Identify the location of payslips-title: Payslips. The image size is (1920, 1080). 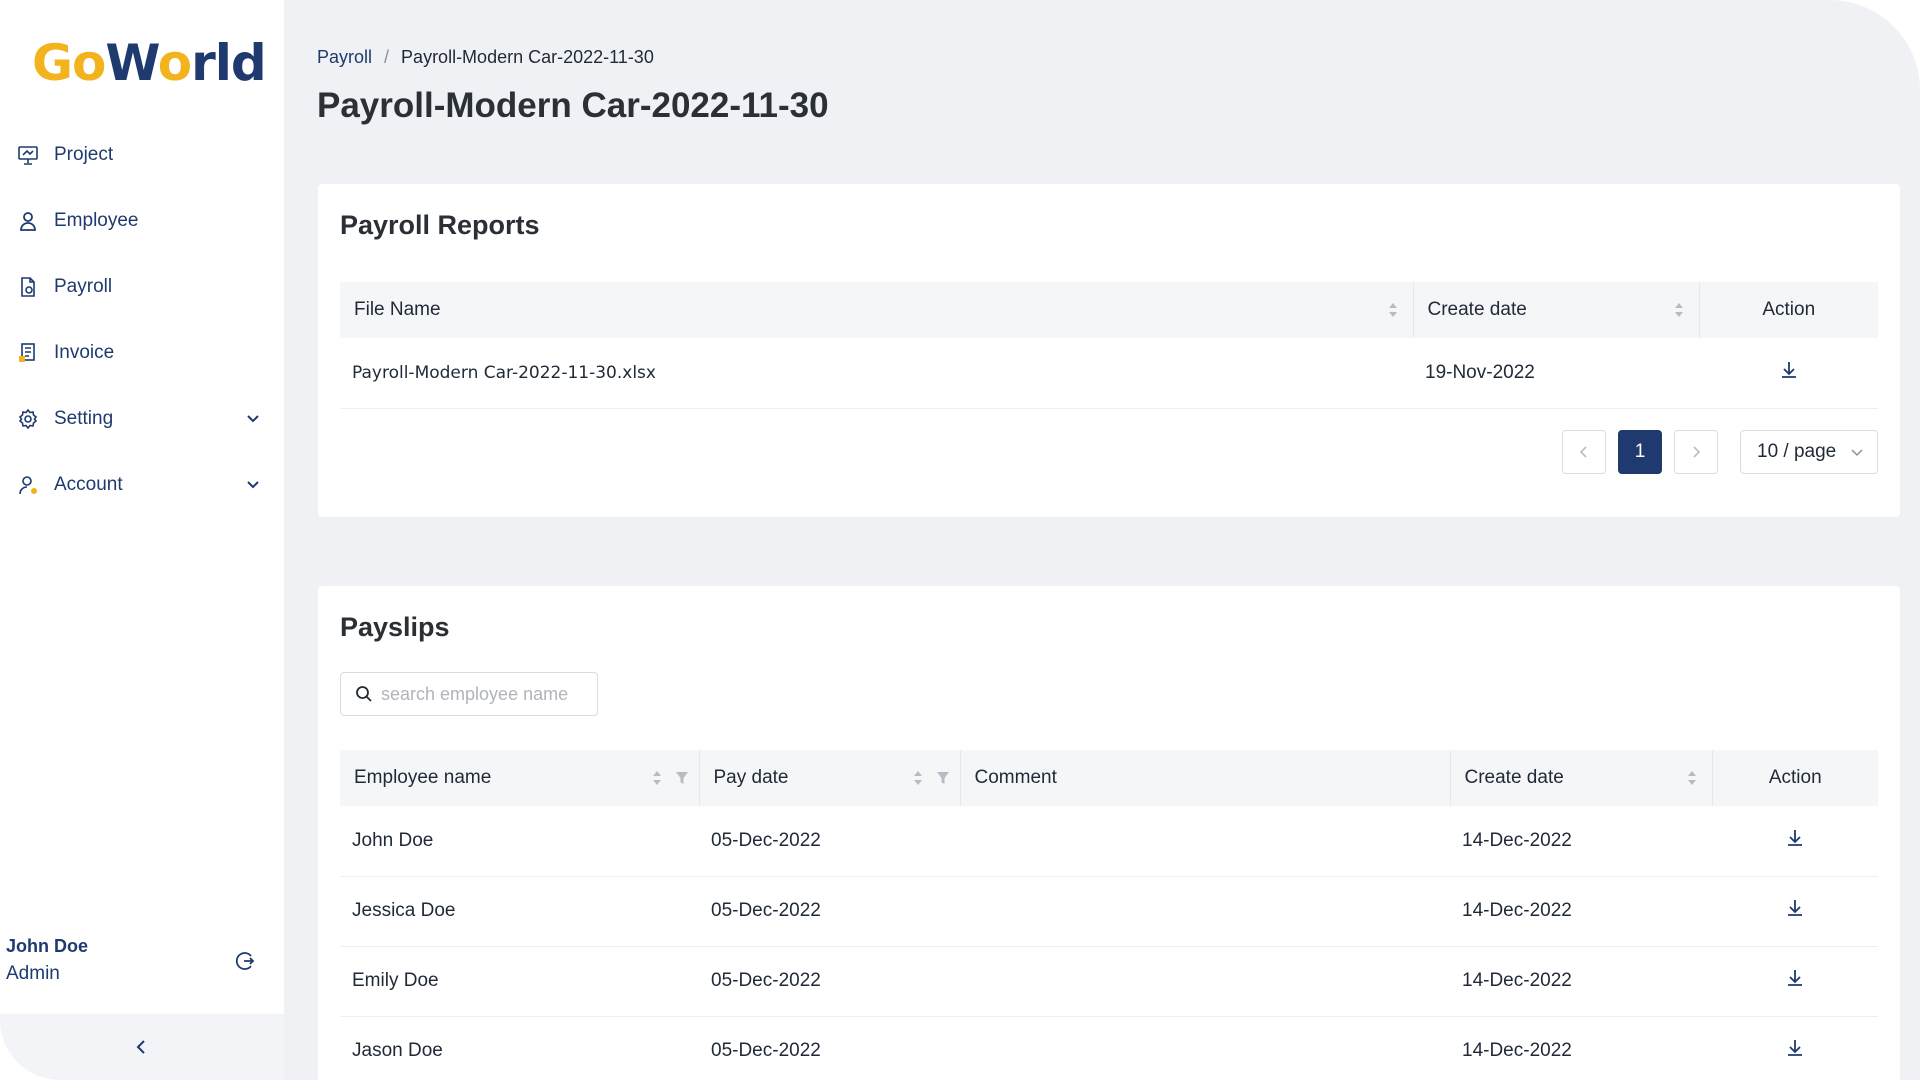
(395, 627).